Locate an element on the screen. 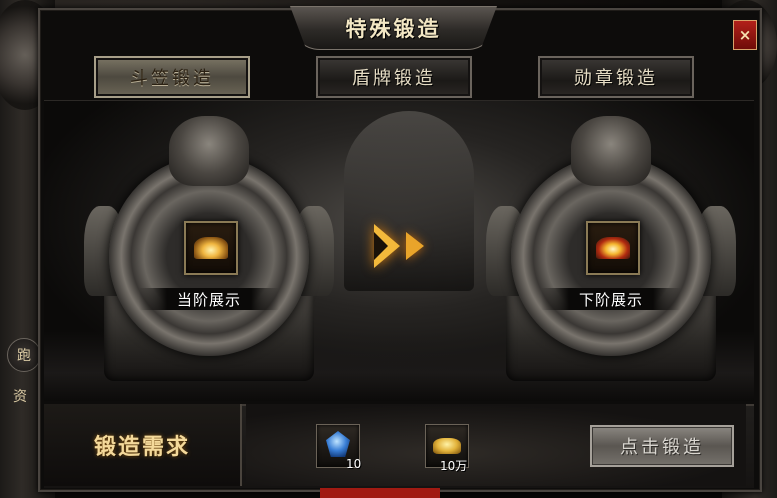 The image size is (777, 498). current-item-slot is located at coordinates (211, 248).